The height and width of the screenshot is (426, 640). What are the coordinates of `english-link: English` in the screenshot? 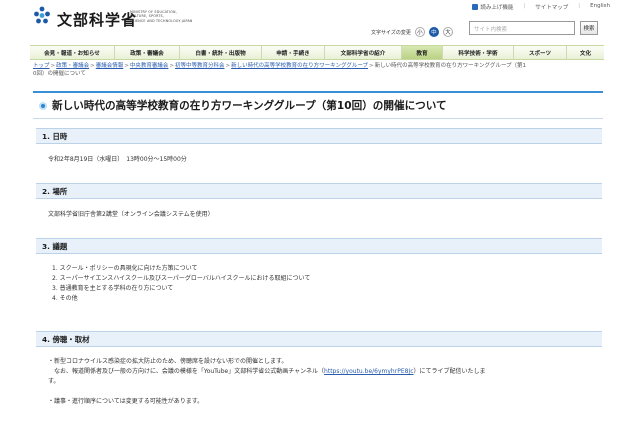 It's located at (600, 7).